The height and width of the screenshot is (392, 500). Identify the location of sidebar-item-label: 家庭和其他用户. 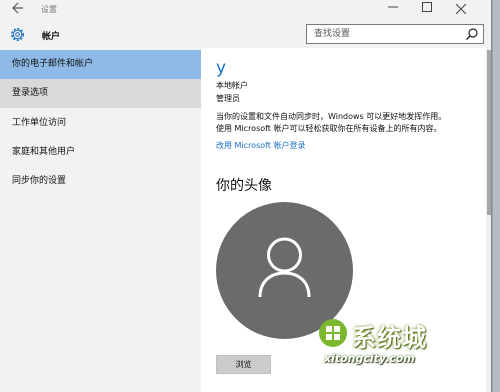
(44, 152).